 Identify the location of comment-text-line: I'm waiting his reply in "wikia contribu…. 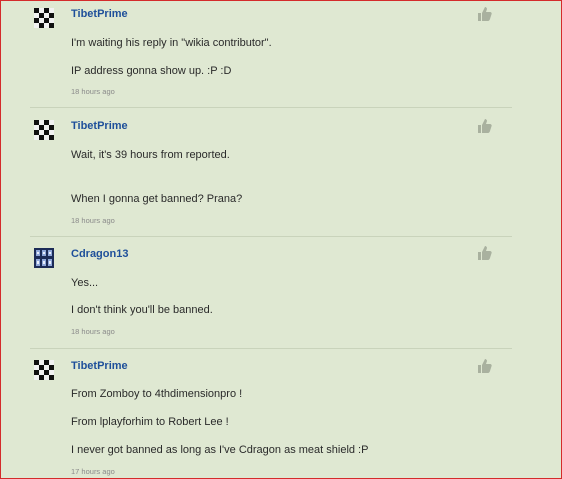
(171, 43).